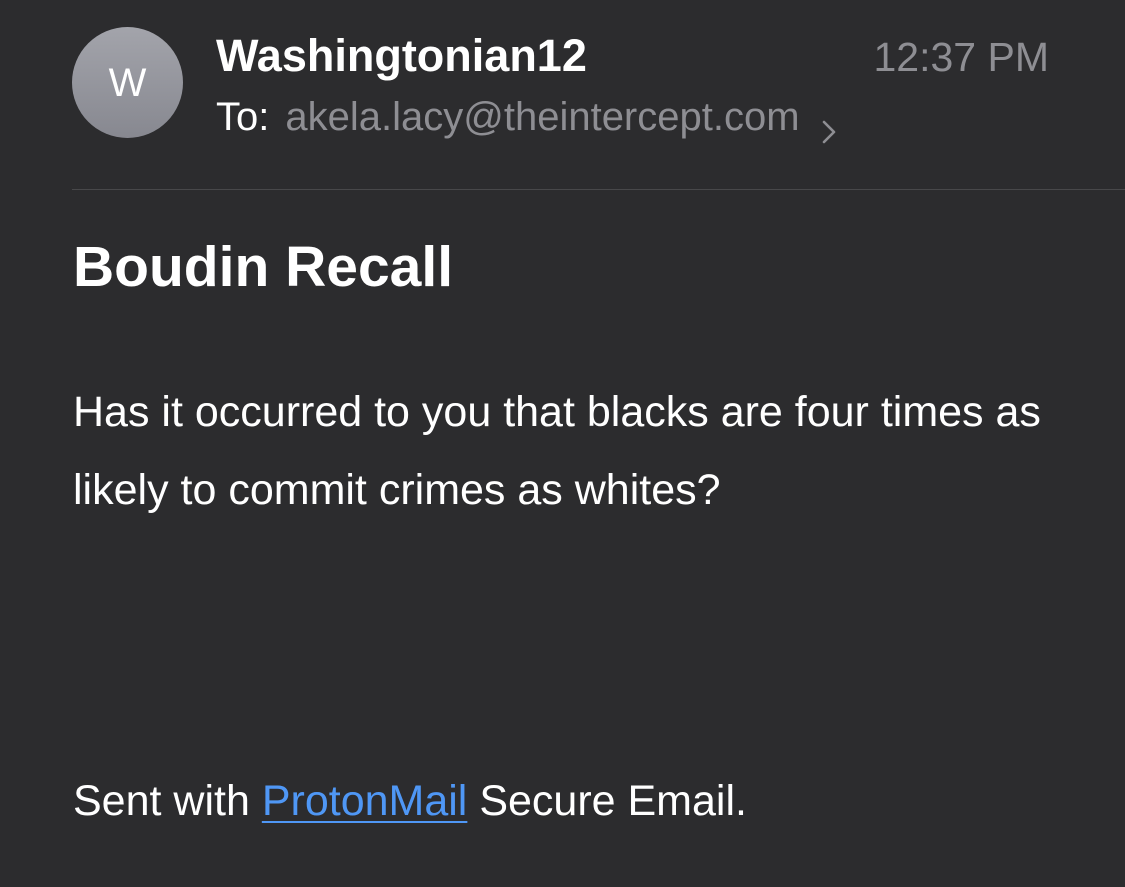  What do you see at coordinates (161, 801) in the screenshot?
I see `signature-prefix: Sent with` at bounding box center [161, 801].